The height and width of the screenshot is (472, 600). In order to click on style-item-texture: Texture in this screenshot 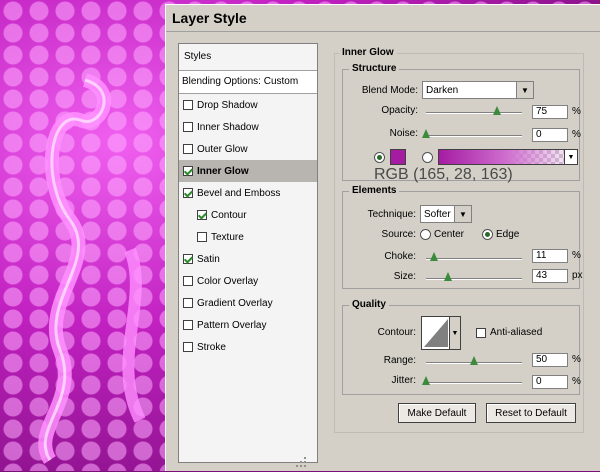, I will do `click(248, 237)`.